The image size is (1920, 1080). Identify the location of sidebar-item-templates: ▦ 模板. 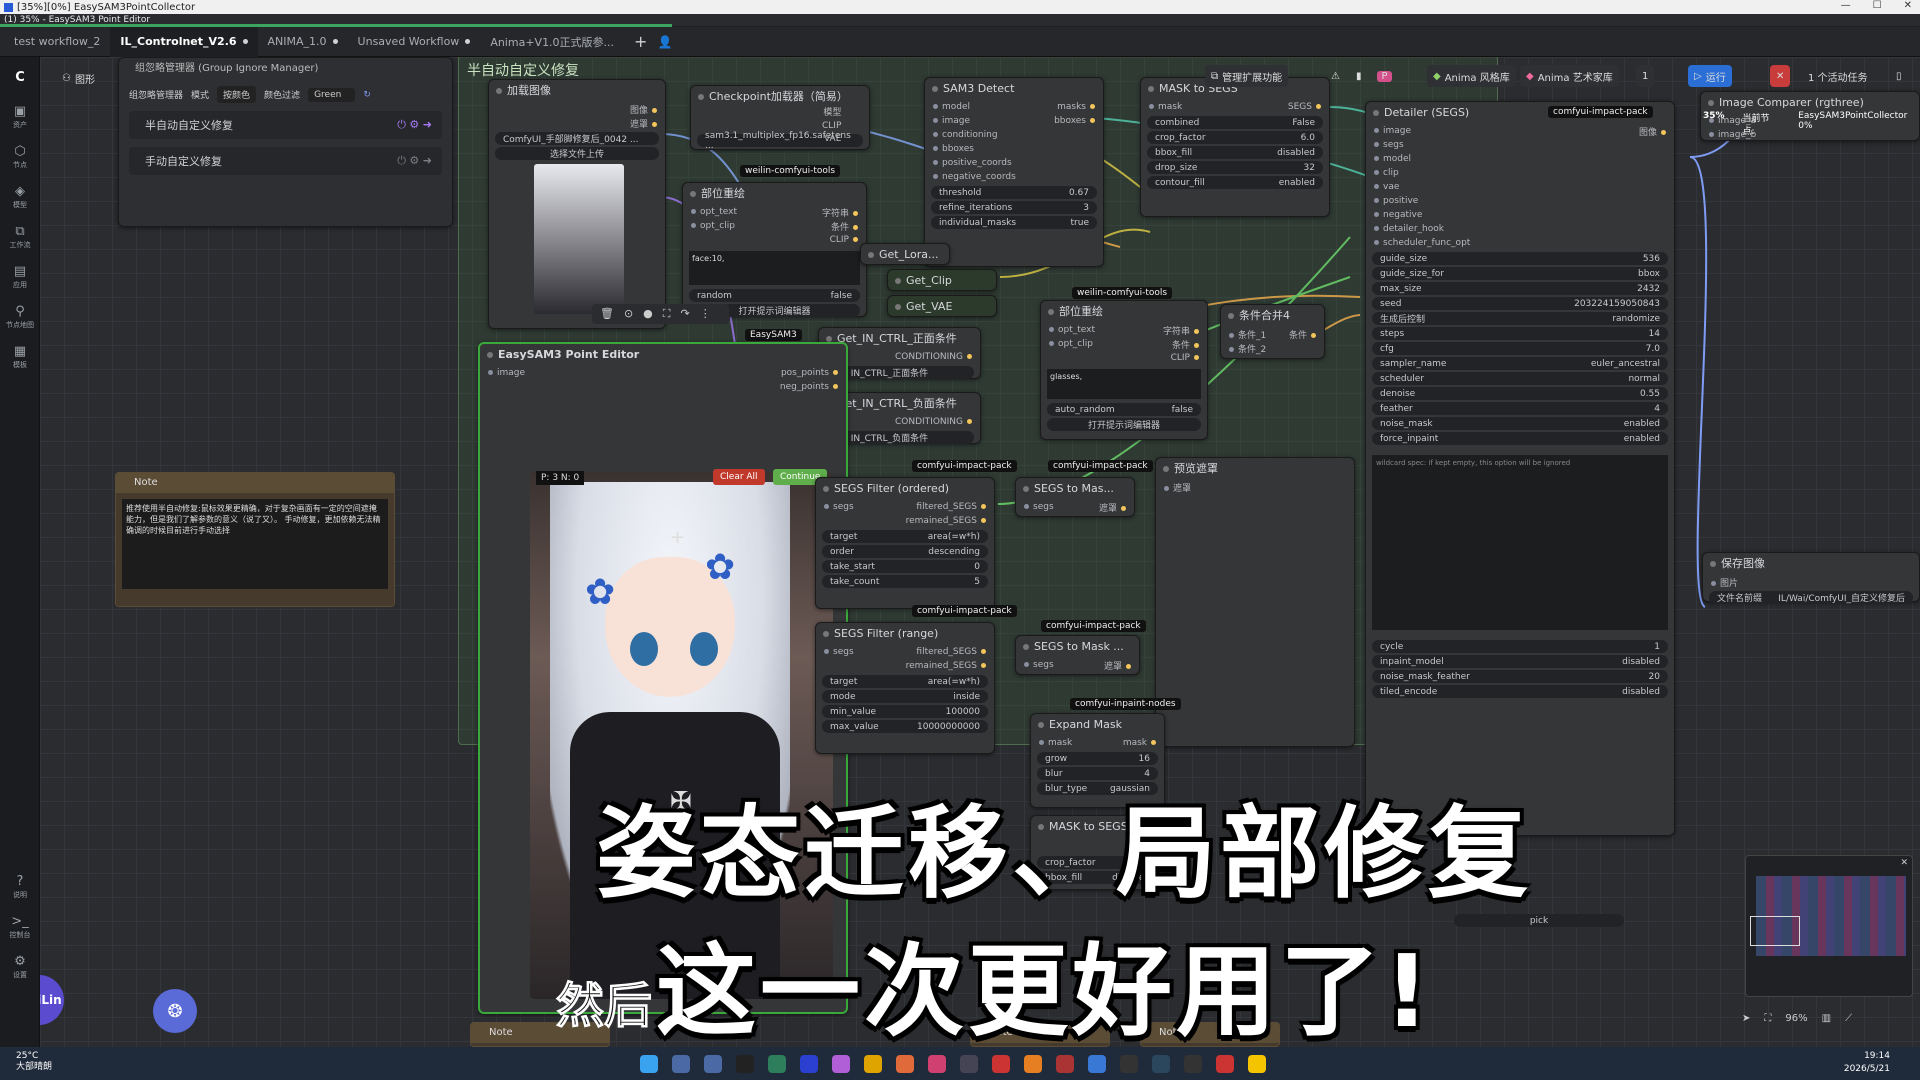
(20, 357).